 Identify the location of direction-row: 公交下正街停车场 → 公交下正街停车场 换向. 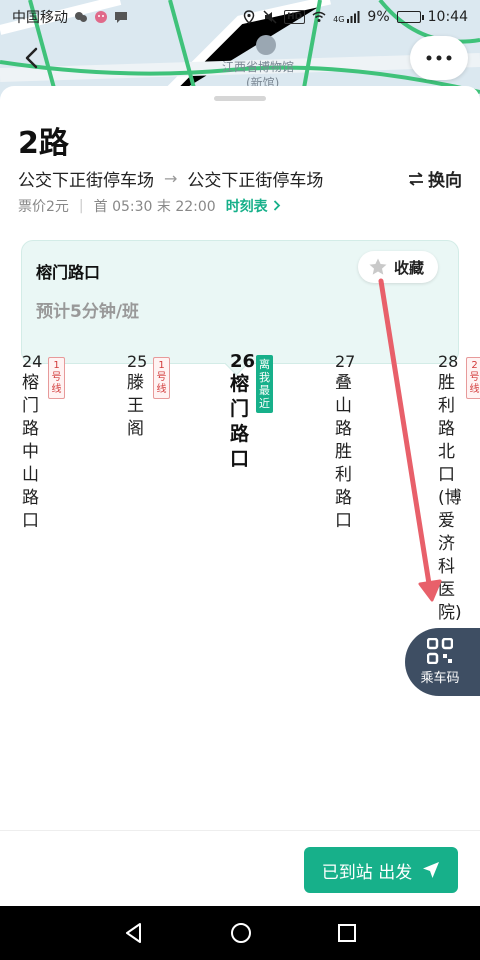
(240, 178).